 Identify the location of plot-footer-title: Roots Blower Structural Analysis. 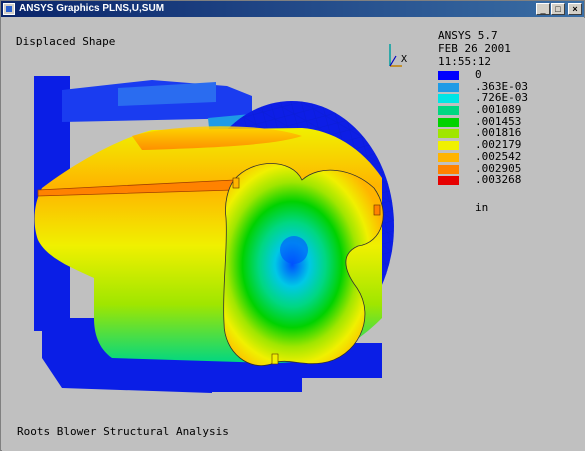
(123, 431).